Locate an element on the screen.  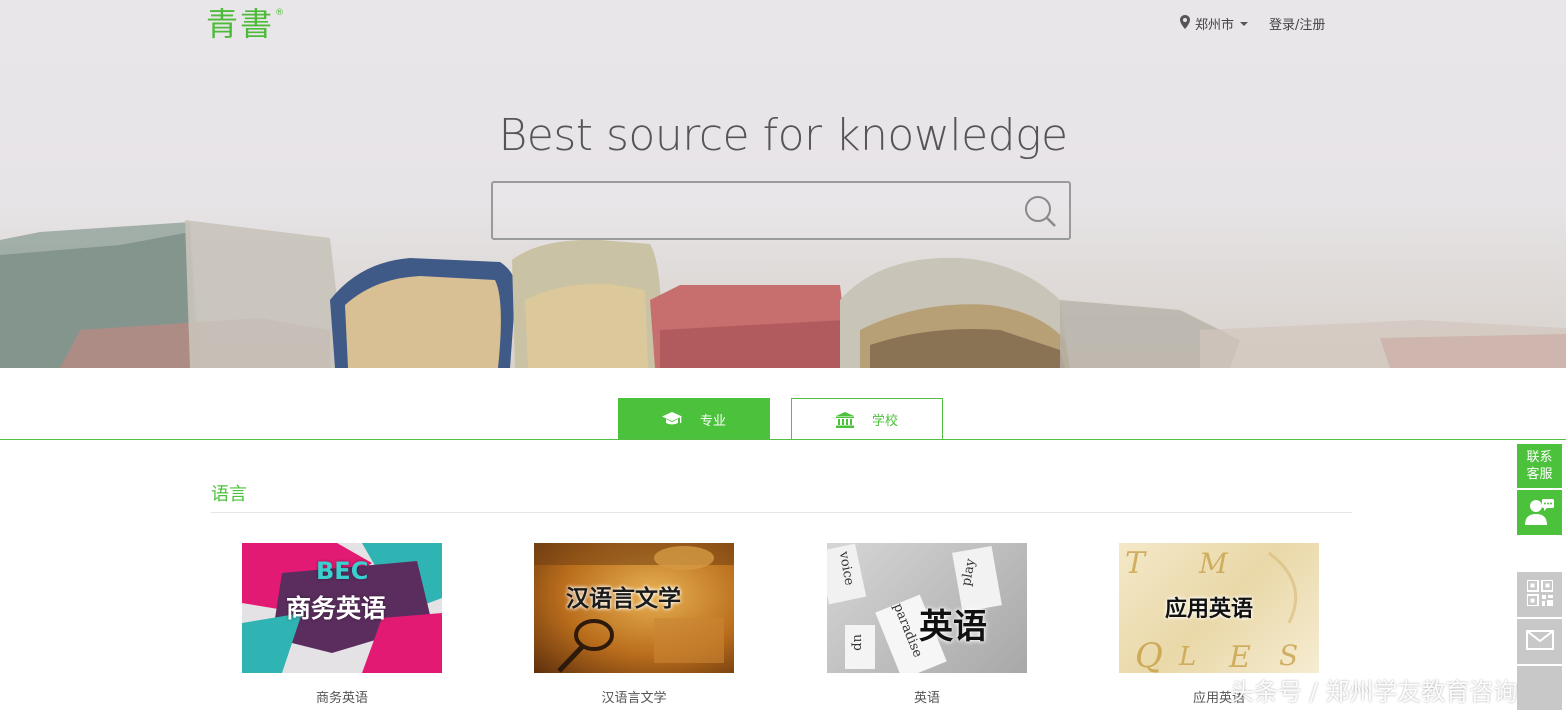
tabs-divider is located at coordinates (783, 439).